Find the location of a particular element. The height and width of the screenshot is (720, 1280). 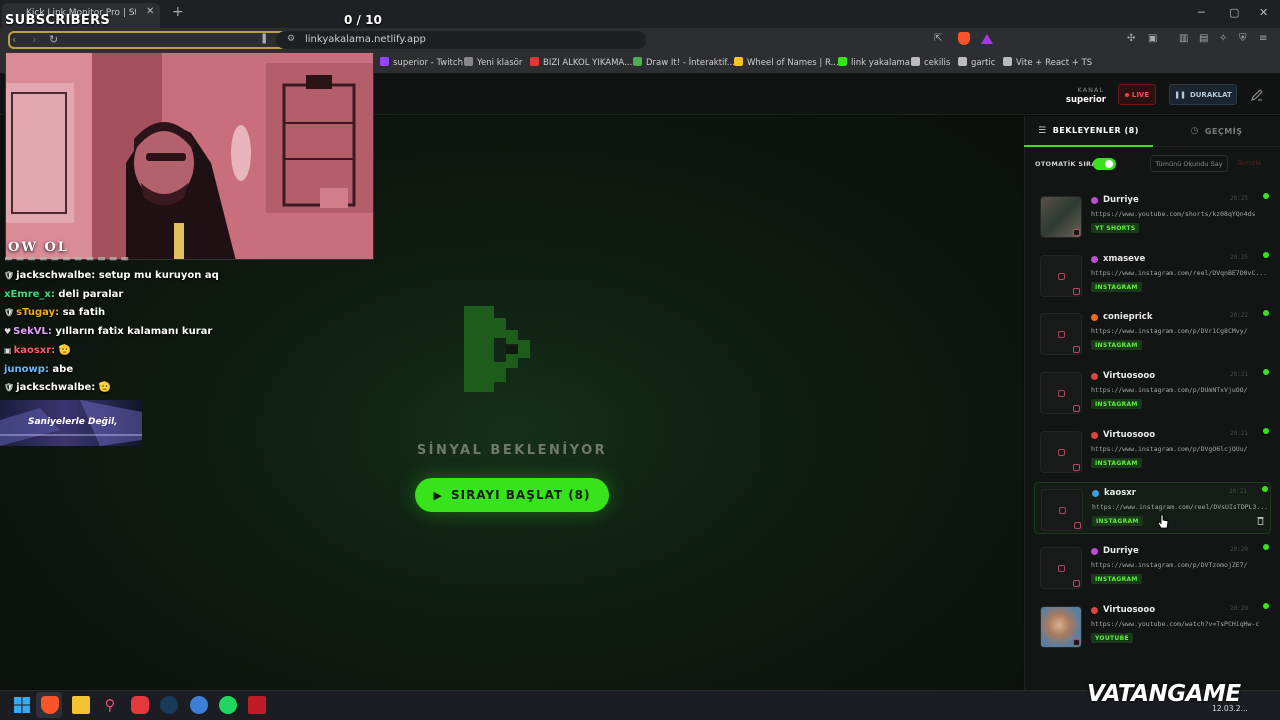

queue-card-thumbnail-face is located at coordinates (1061, 627).